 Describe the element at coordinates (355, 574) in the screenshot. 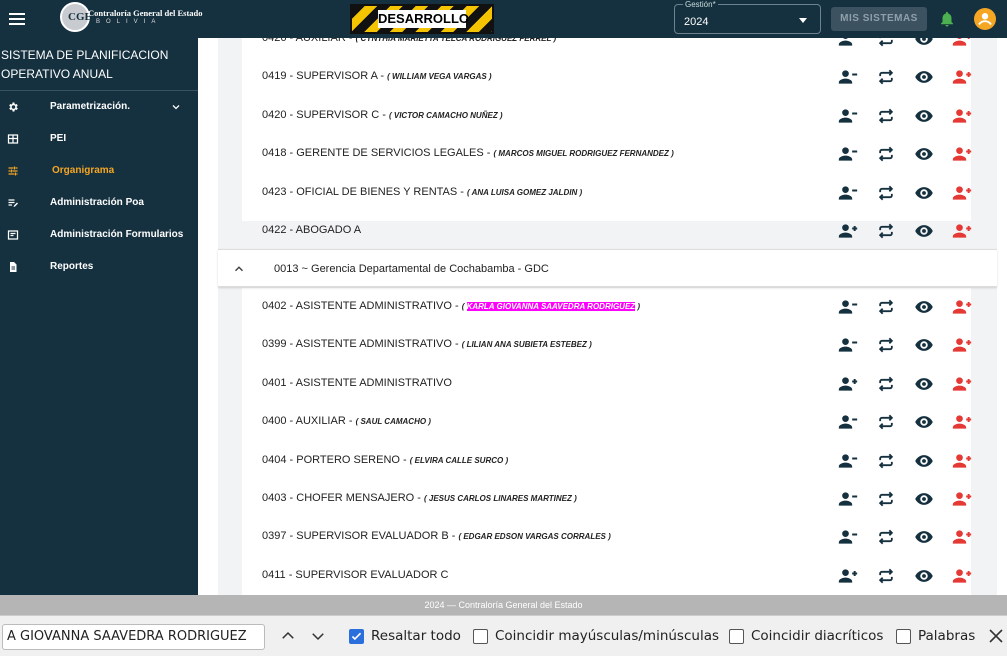

I see `position-code: 0411 - SUPERVISOR EVALUADOR C` at that location.